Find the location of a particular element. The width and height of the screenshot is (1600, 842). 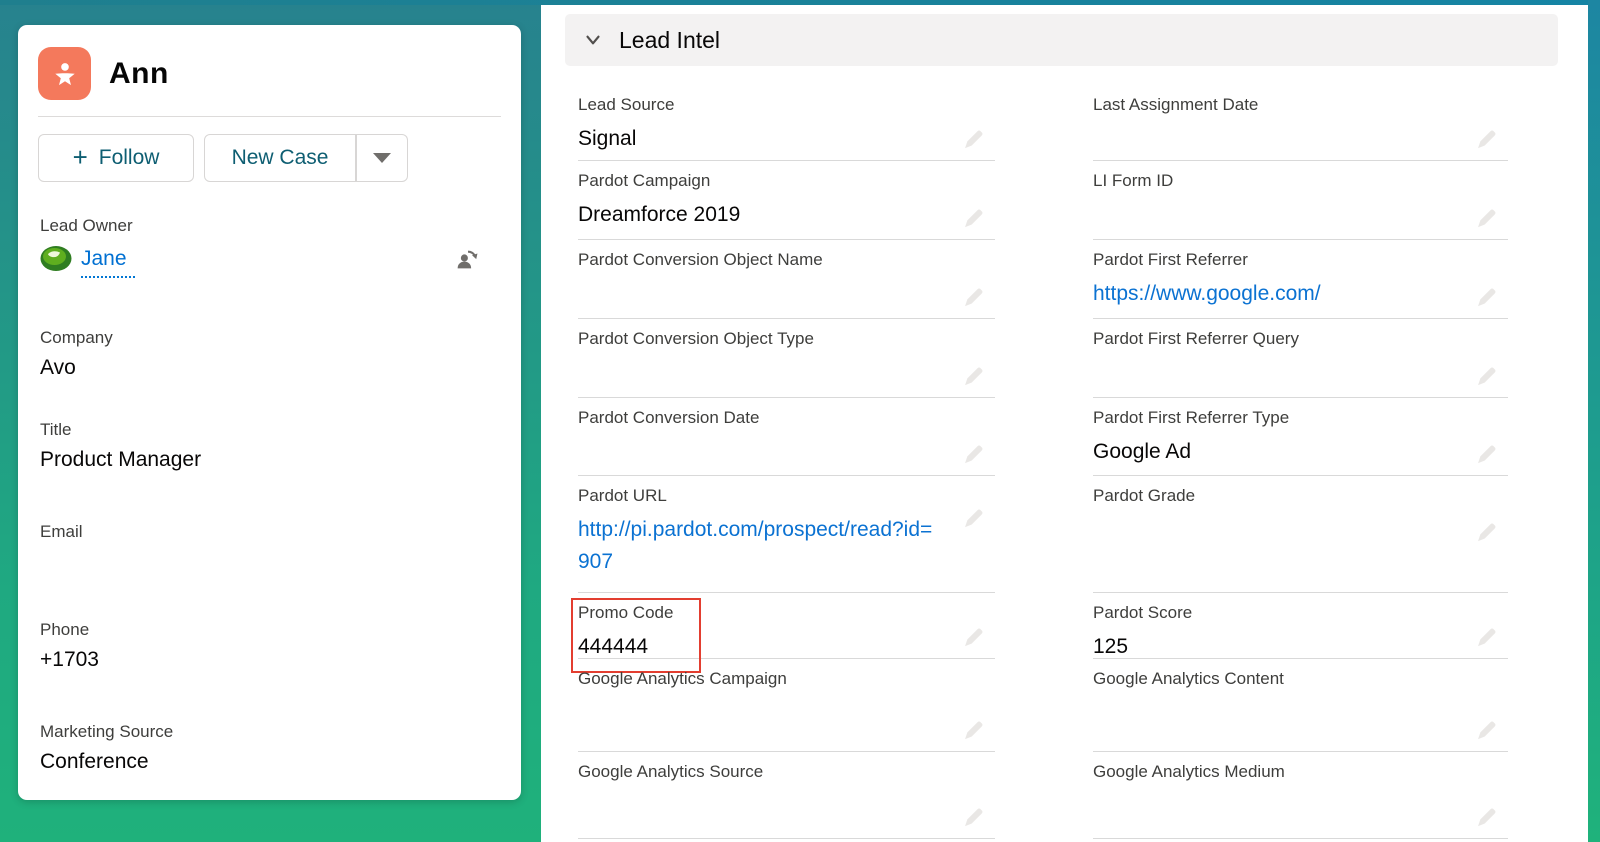

field-phone: Phone +1703 is located at coordinates (269, 646).